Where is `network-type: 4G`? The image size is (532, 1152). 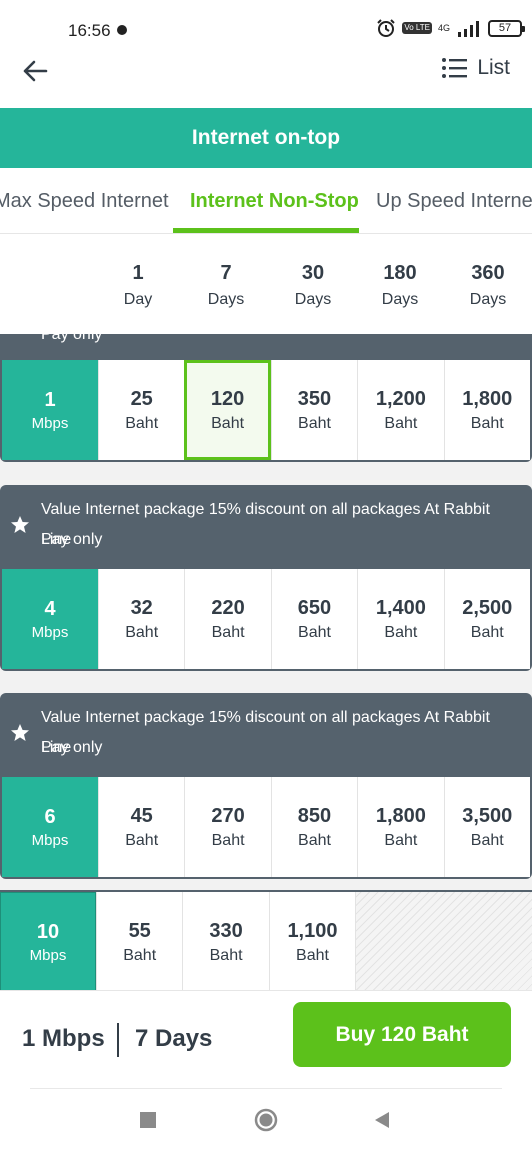 network-type: 4G is located at coordinates (443, 28).